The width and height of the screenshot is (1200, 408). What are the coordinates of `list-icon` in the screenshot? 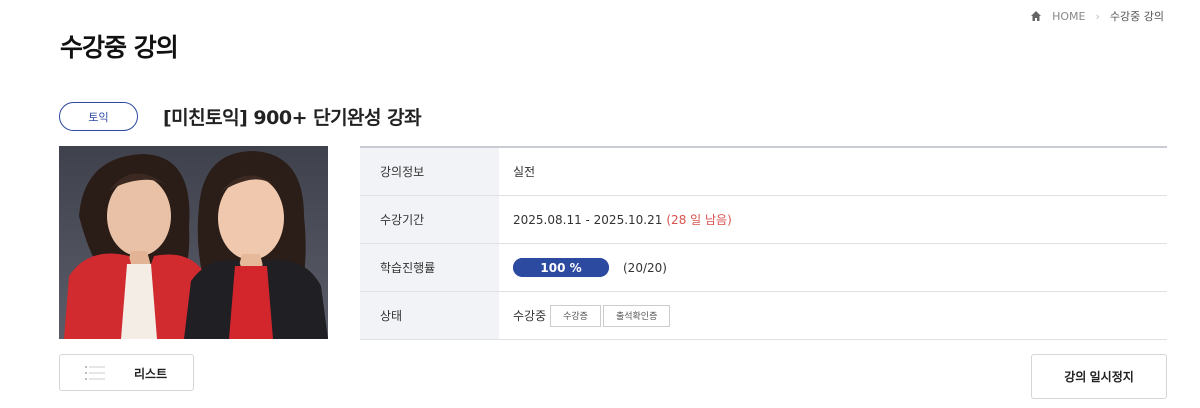 It's located at (95, 373).